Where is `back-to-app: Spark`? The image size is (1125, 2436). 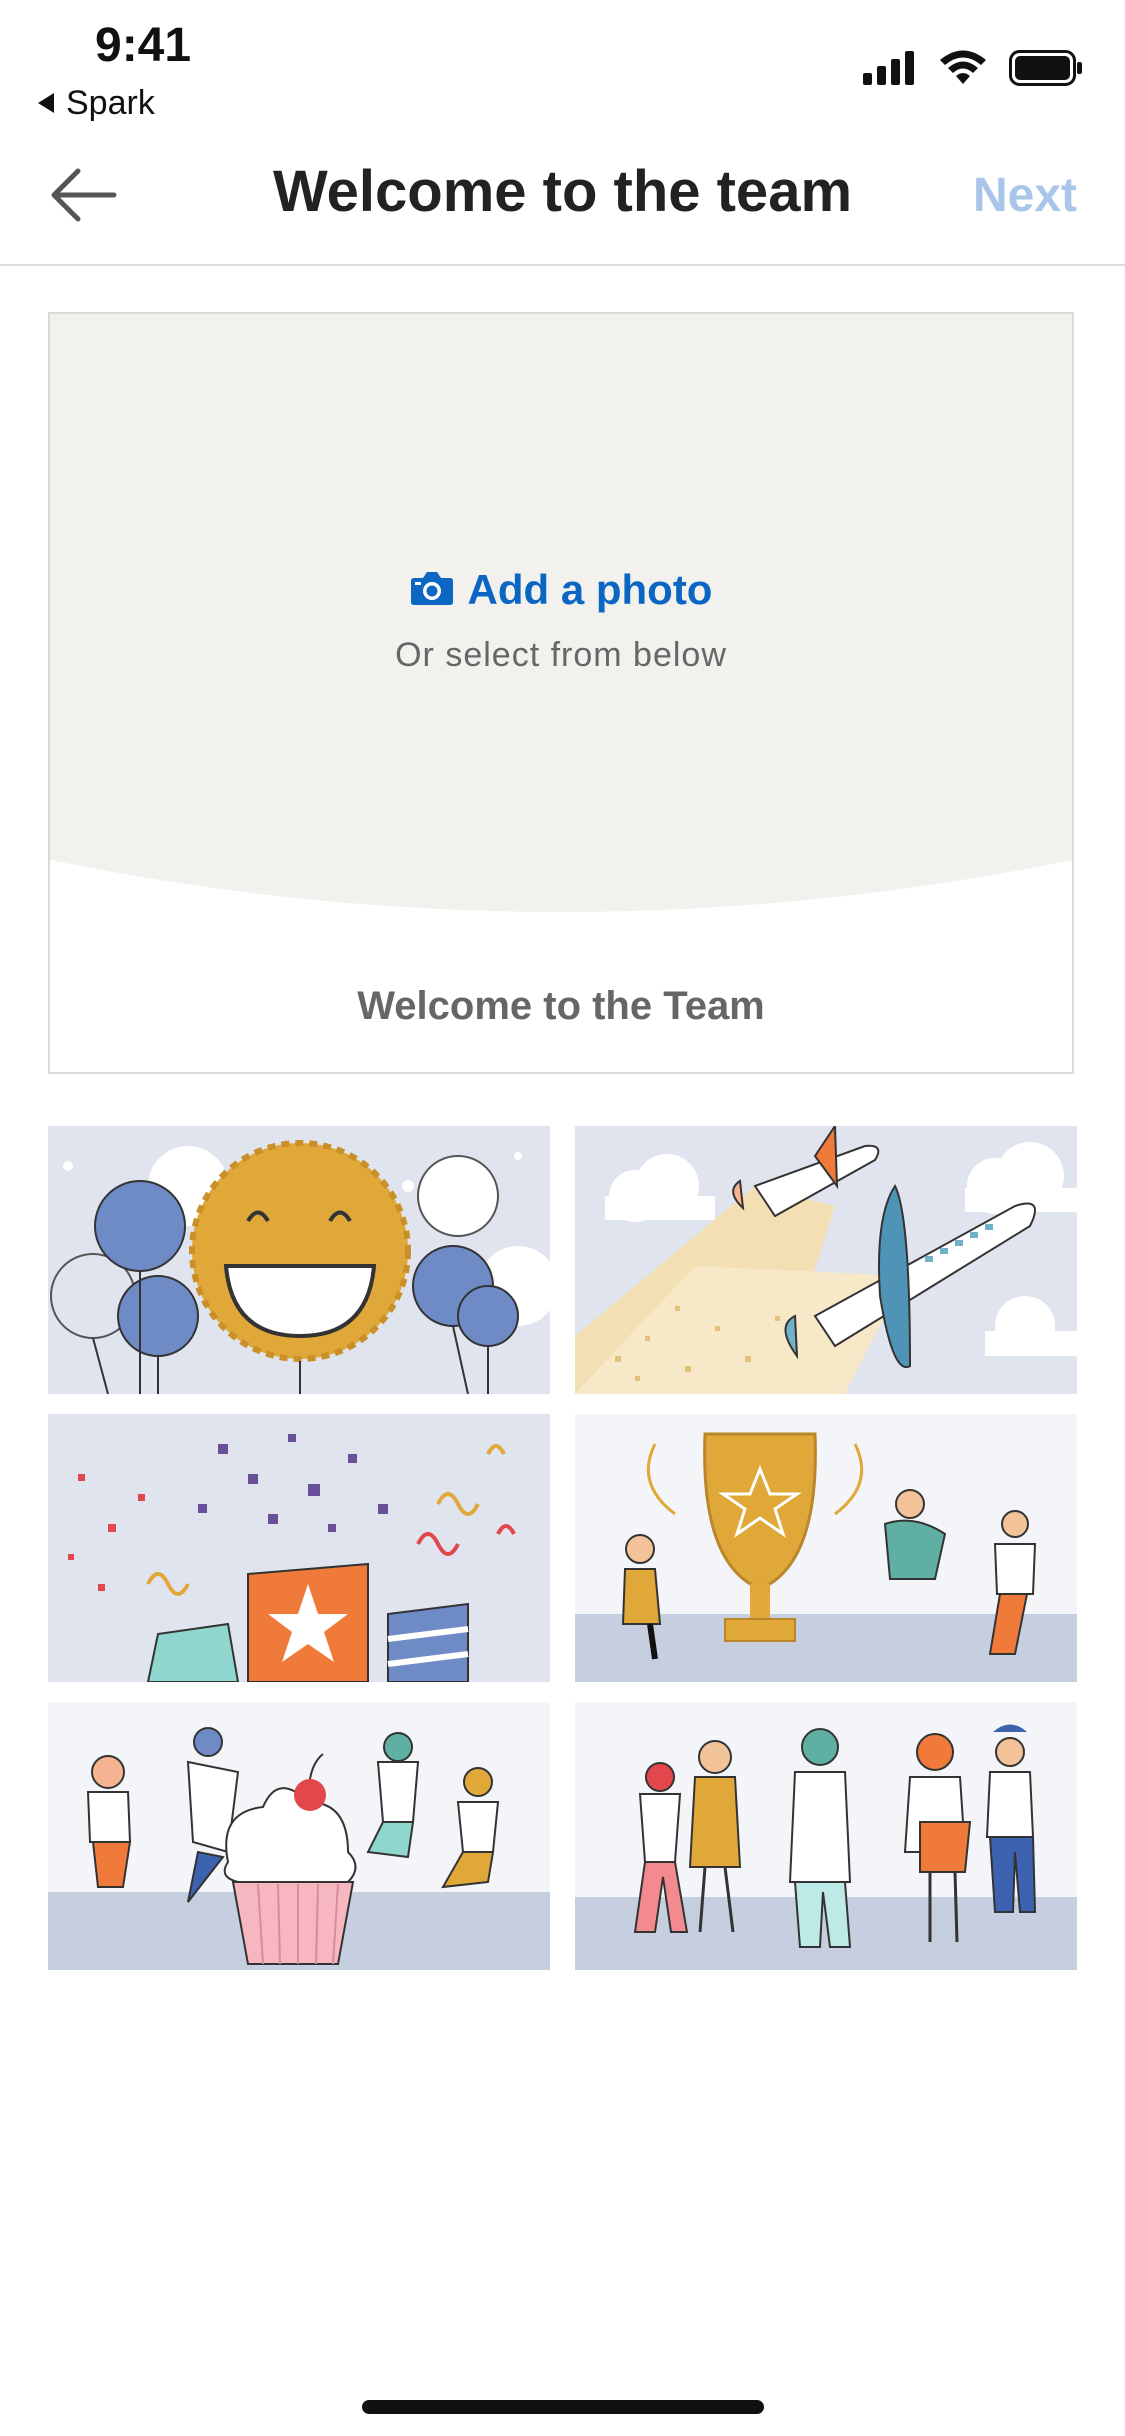
back-to-app: Spark is located at coordinates (95, 103).